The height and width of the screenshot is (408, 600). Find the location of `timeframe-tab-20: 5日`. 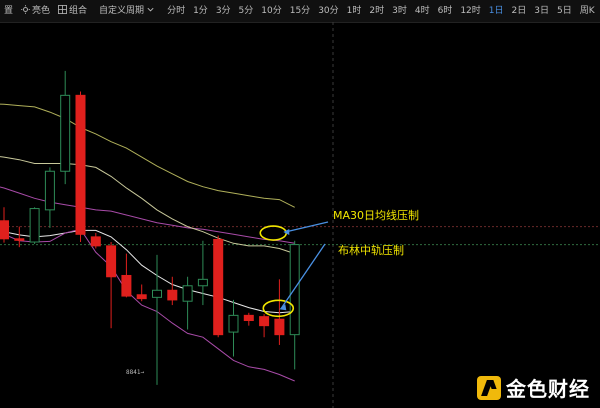

timeframe-tab-20: 5日 is located at coordinates (564, 11).